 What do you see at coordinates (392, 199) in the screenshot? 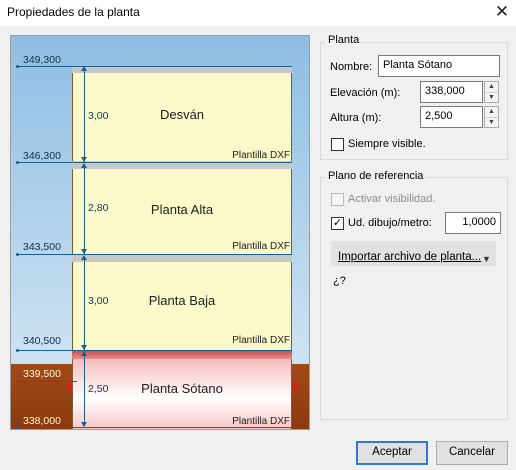
I see `activar-visibilidad-label: Activar visibilidad.` at bounding box center [392, 199].